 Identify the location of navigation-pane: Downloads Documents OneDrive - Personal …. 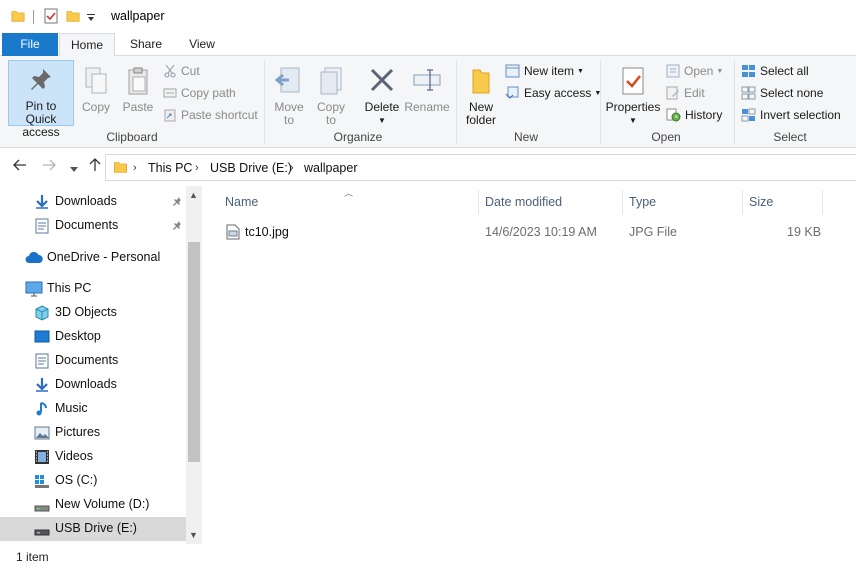
(101, 365).